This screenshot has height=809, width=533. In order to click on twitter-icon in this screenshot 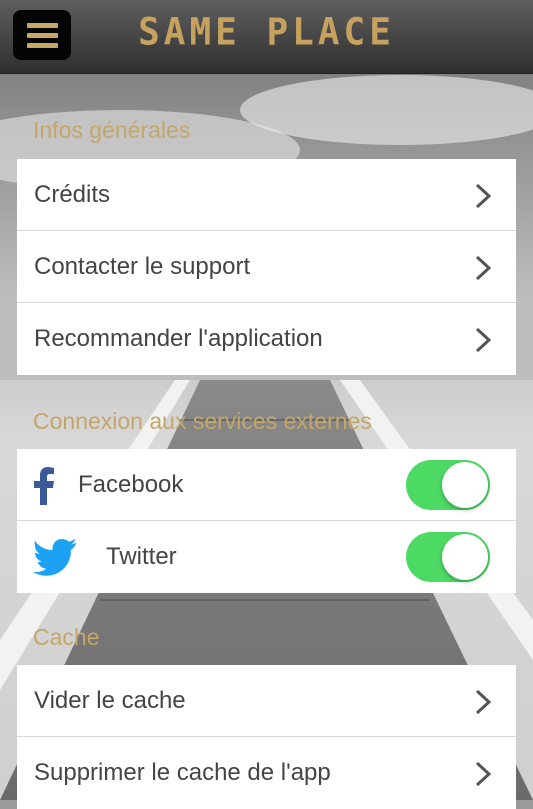, I will do `click(55, 557)`.